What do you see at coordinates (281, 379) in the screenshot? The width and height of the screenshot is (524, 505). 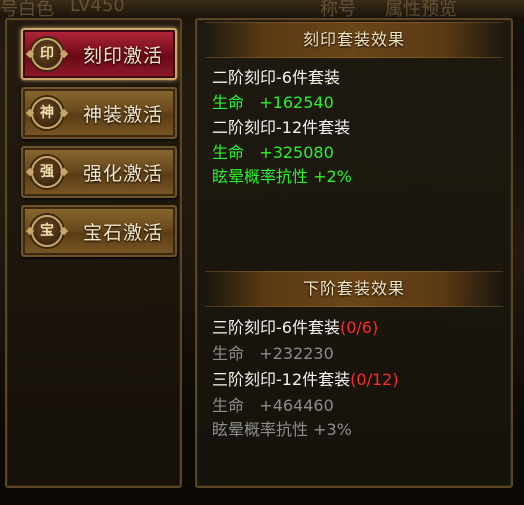 I see `set-name: 三阶刻印-12件套装` at bounding box center [281, 379].